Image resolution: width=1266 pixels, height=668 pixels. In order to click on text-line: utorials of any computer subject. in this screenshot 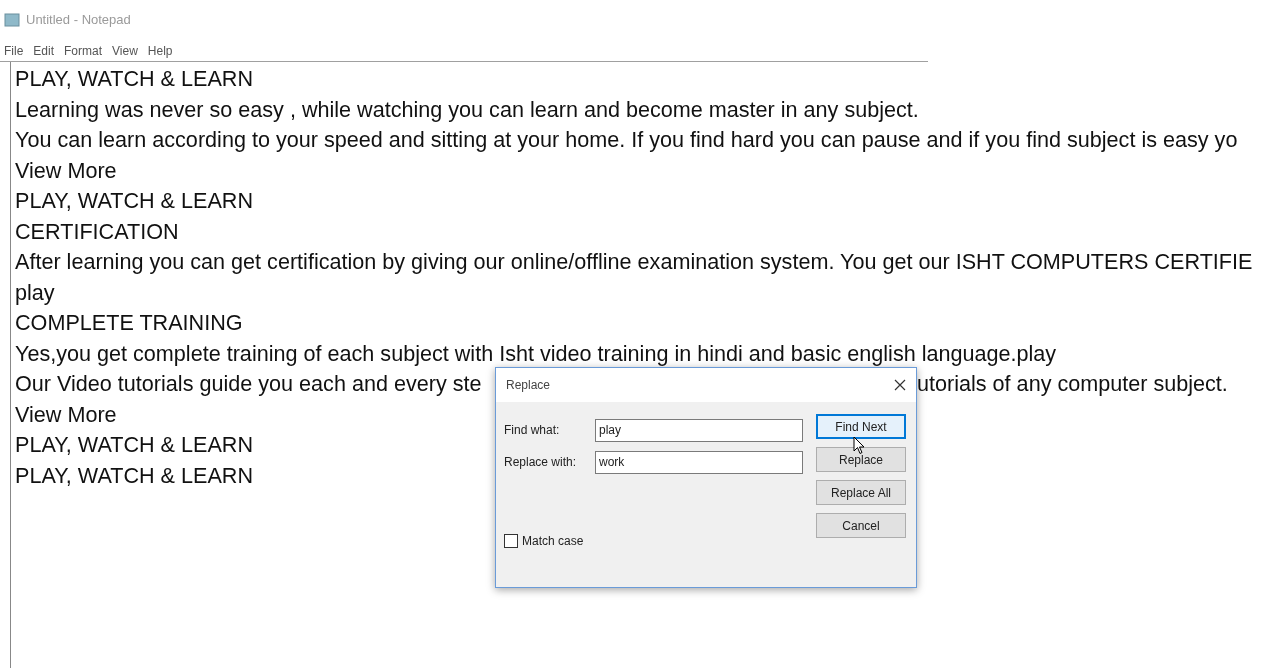, I will do `click(1072, 384)`.